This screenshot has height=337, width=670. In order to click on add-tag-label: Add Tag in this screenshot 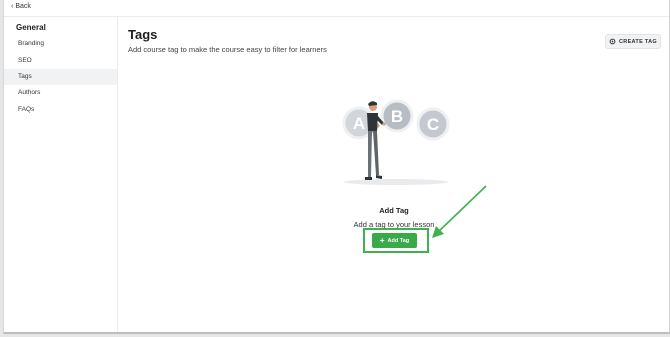, I will do `click(398, 240)`.